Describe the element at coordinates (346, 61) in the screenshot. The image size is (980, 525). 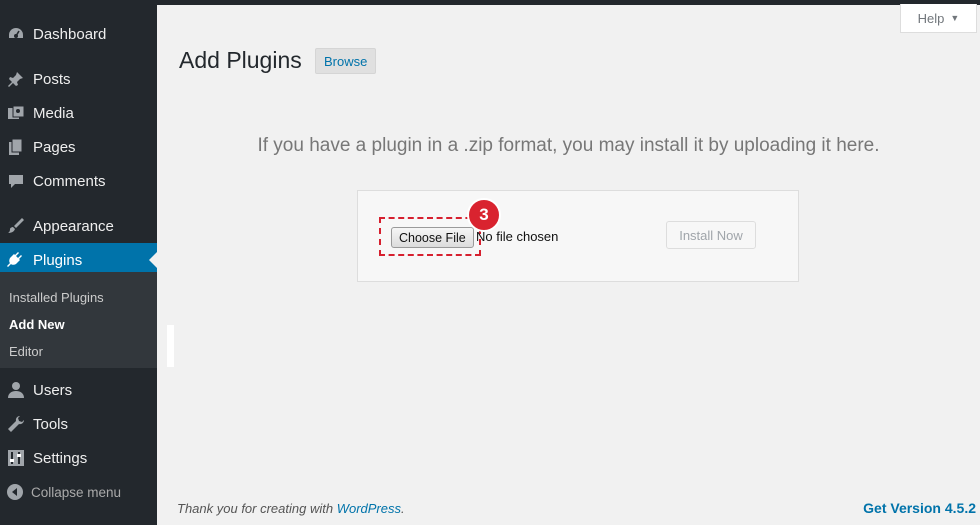
I see `browse-button: Browse` at that location.